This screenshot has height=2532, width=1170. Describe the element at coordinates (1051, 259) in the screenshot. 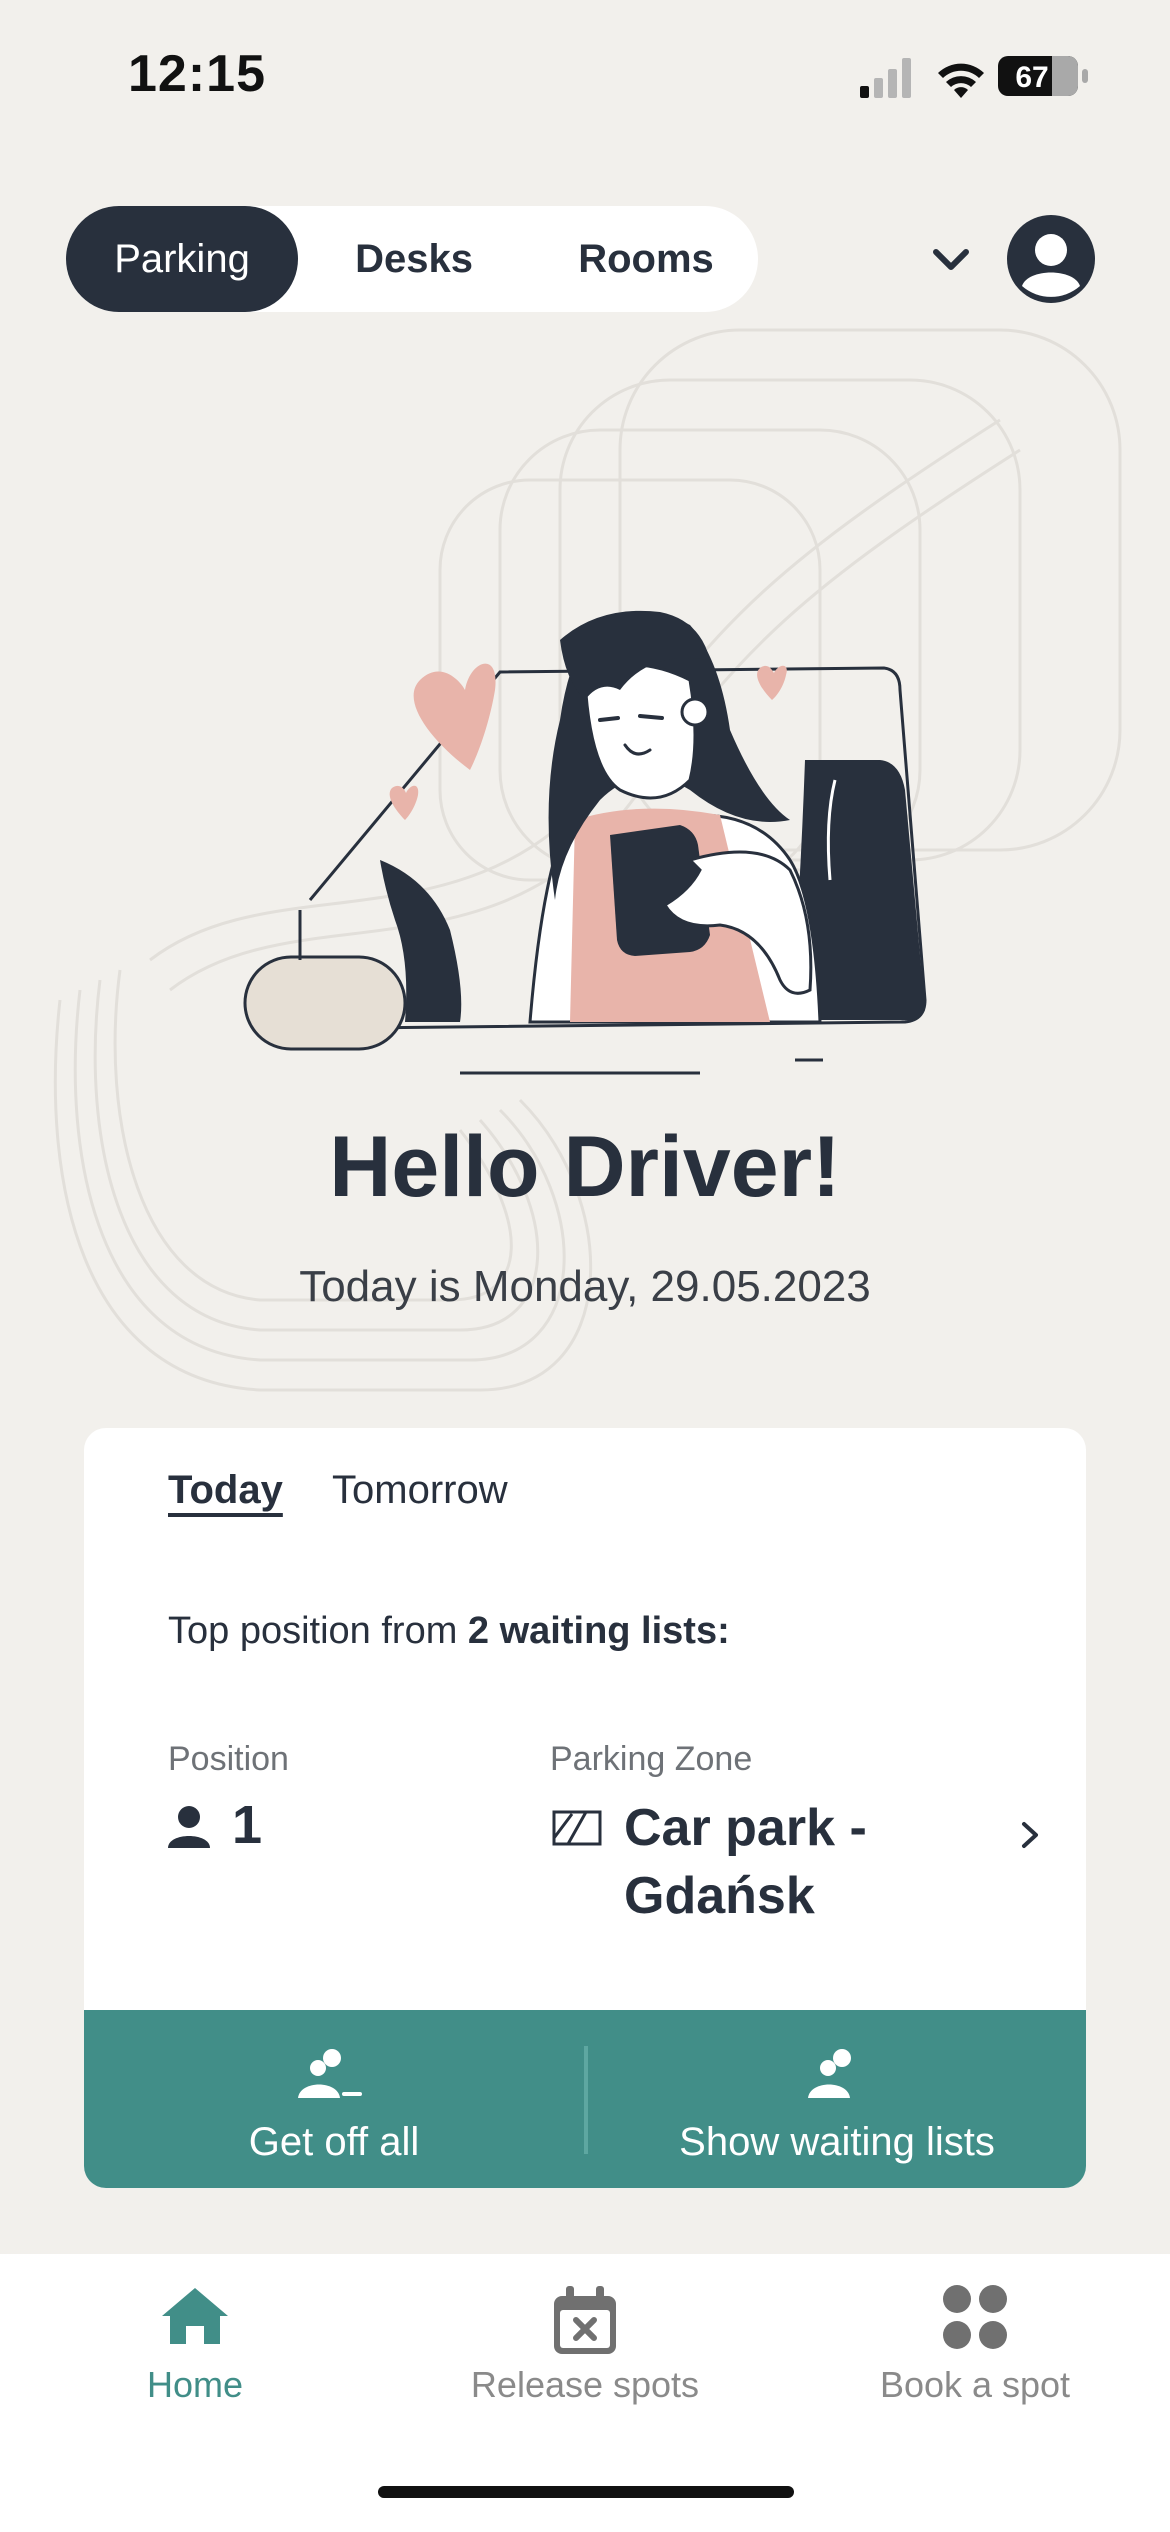

I see `user-avatar-icon` at that location.